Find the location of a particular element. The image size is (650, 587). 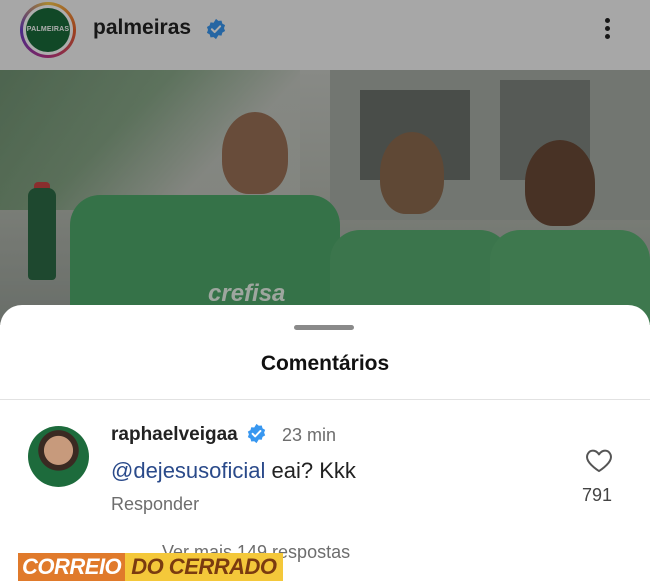

sheet-title: Comentários is located at coordinates (325, 363).